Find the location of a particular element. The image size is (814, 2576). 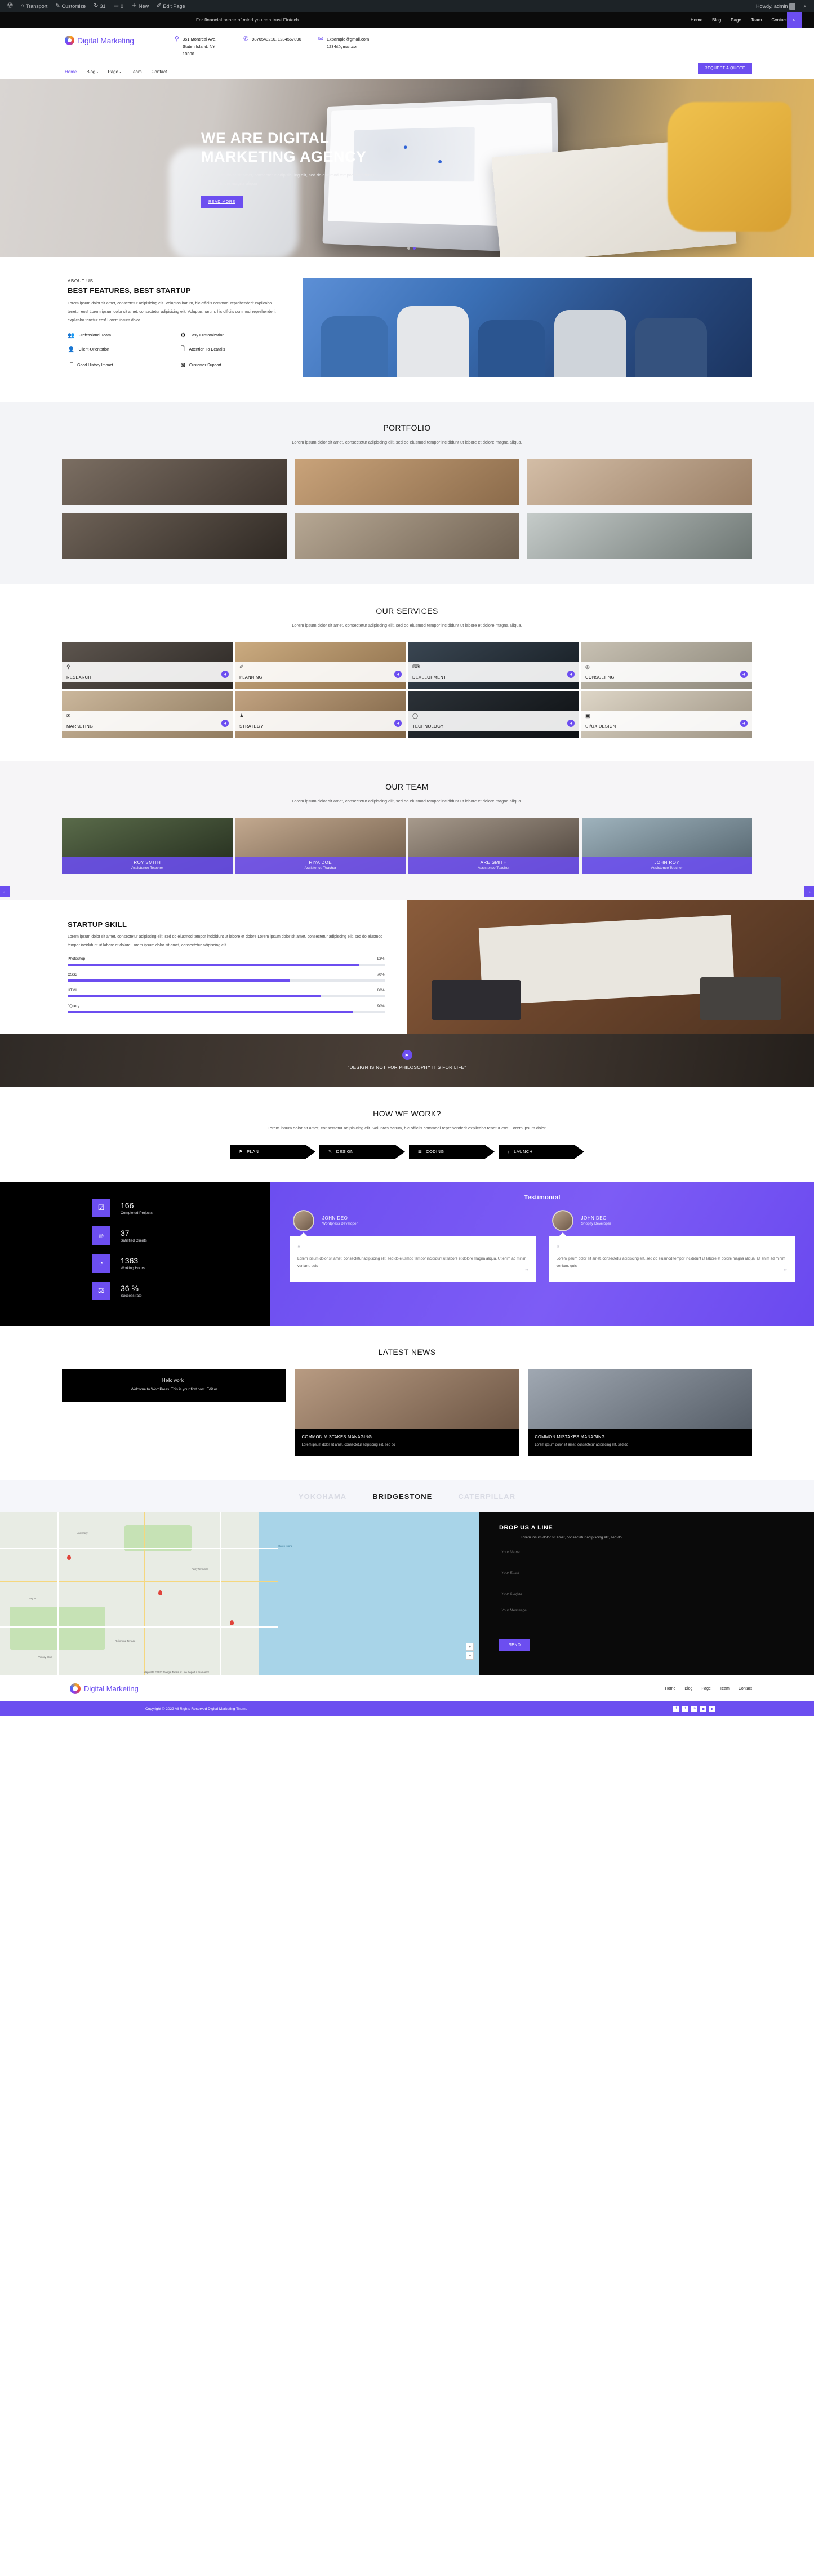

hero-read-more-button: READ MORE is located at coordinates (222, 202).